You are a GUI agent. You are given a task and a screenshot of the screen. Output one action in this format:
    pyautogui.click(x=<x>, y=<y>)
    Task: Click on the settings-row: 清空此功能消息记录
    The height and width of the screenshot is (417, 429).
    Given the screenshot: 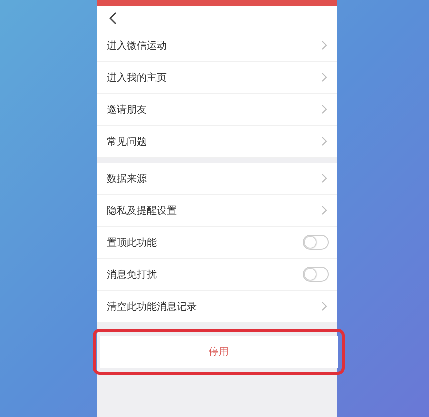 What is the action you would take?
    pyautogui.click(x=217, y=307)
    